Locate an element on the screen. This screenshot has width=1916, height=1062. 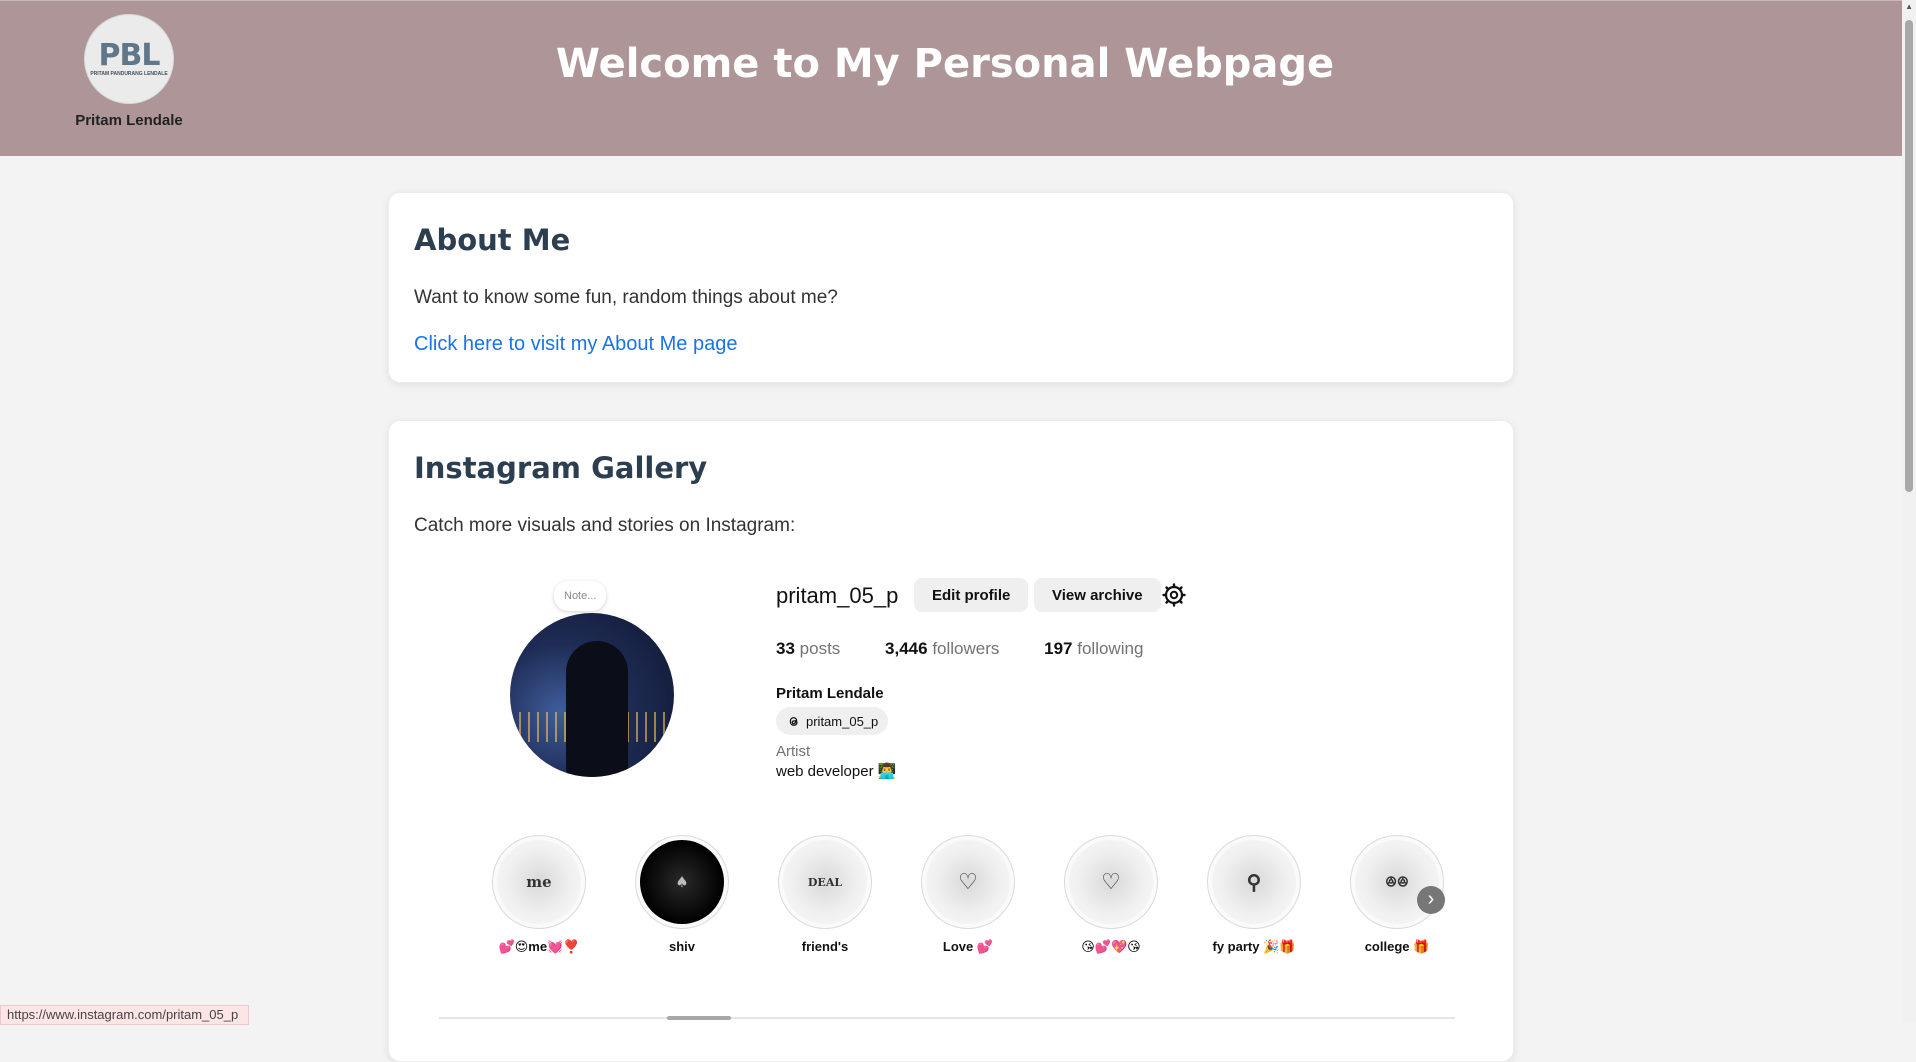
highlight-label: shiv is located at coordinates (681, 946).